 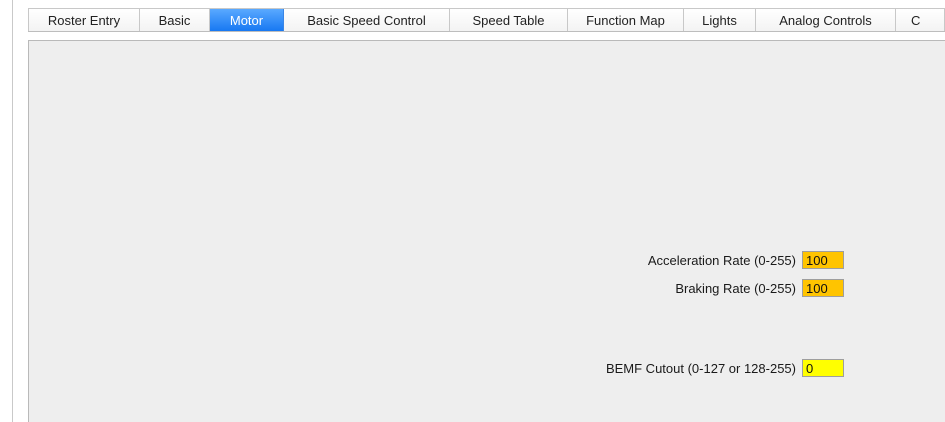 I want to click on braking-label: Braking Rate (0-255), so click(x=735, y=288).